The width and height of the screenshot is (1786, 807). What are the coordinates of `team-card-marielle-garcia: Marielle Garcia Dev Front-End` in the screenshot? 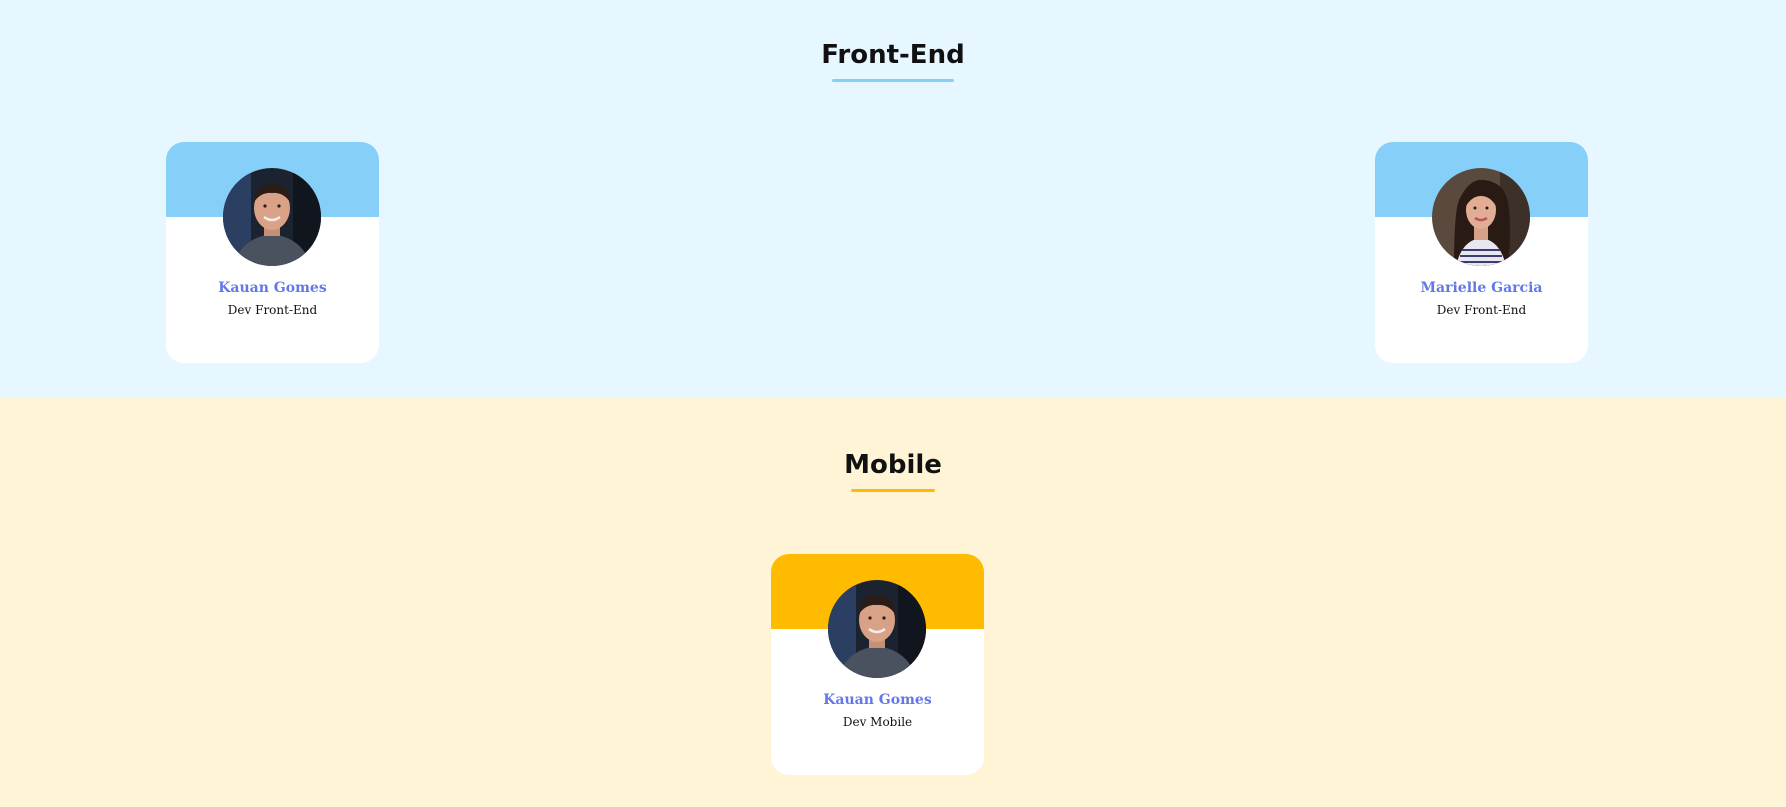 It's located at (1481, 252).